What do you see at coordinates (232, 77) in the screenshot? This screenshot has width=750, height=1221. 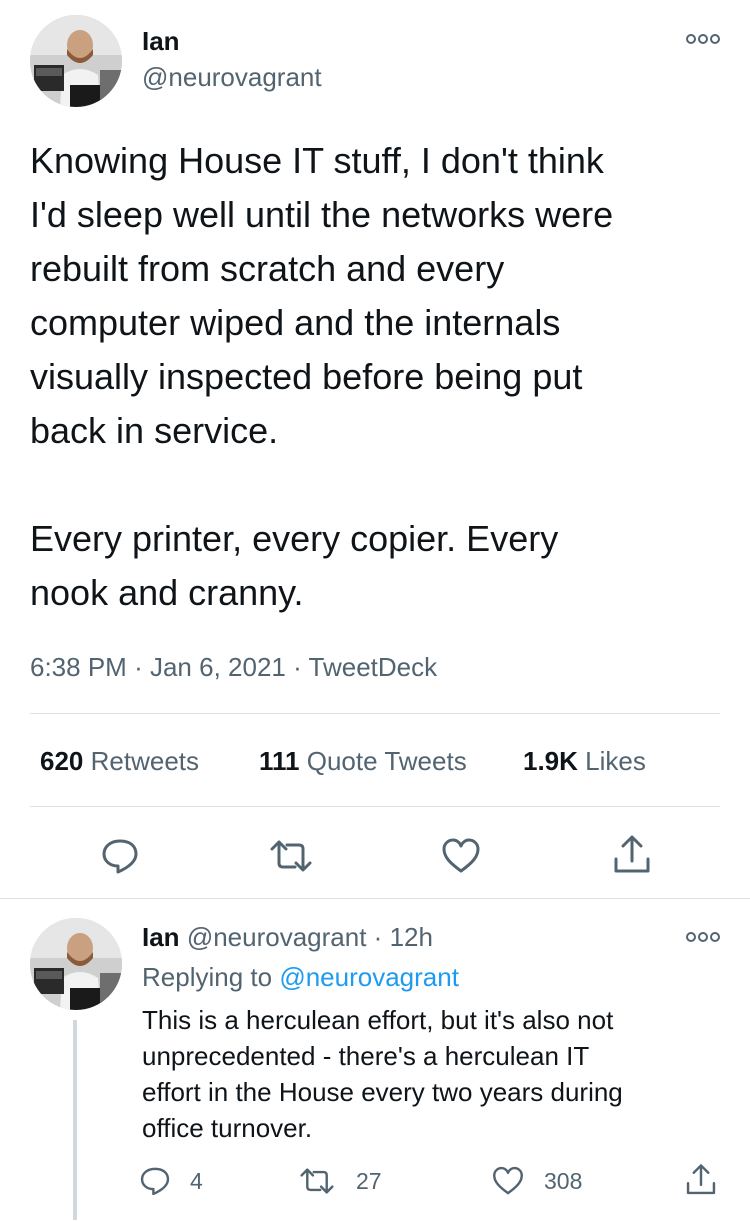 I see `author-handle: @neurovagrant` at bounding box center [232, 77].